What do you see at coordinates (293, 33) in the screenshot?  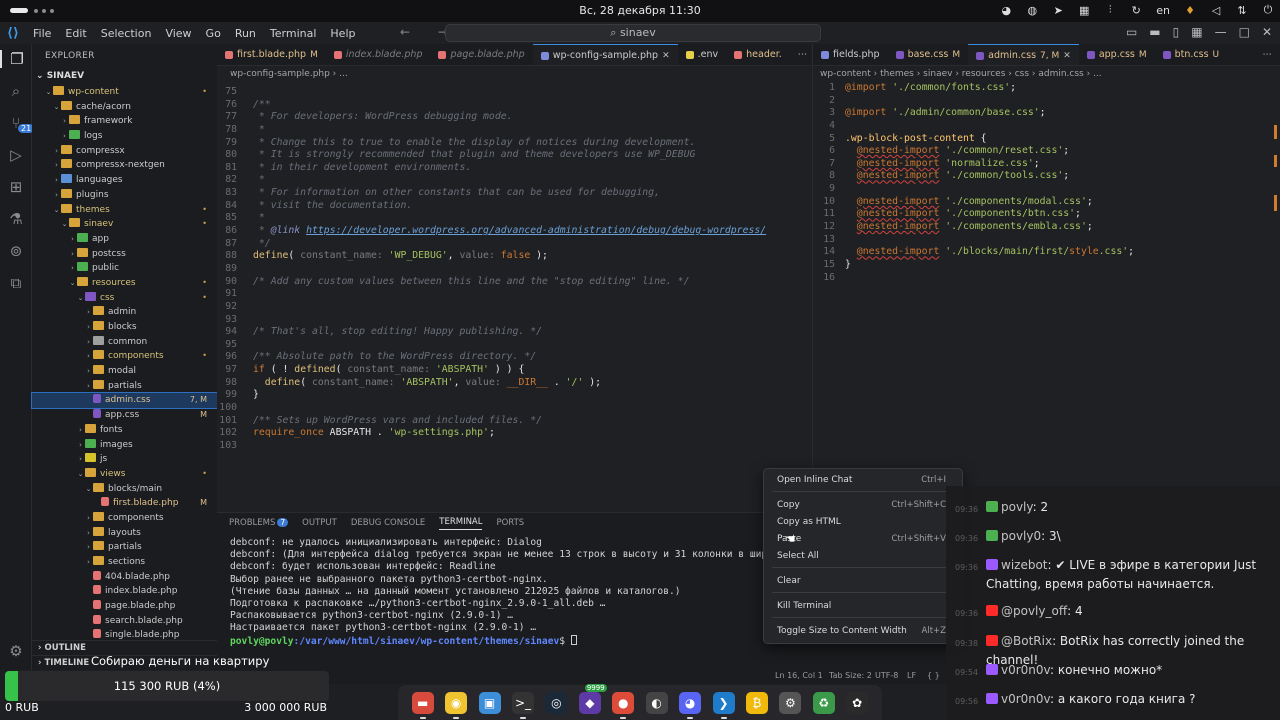 I see `menu-item-terminal: Terminal` at bounding box center [293, 33].